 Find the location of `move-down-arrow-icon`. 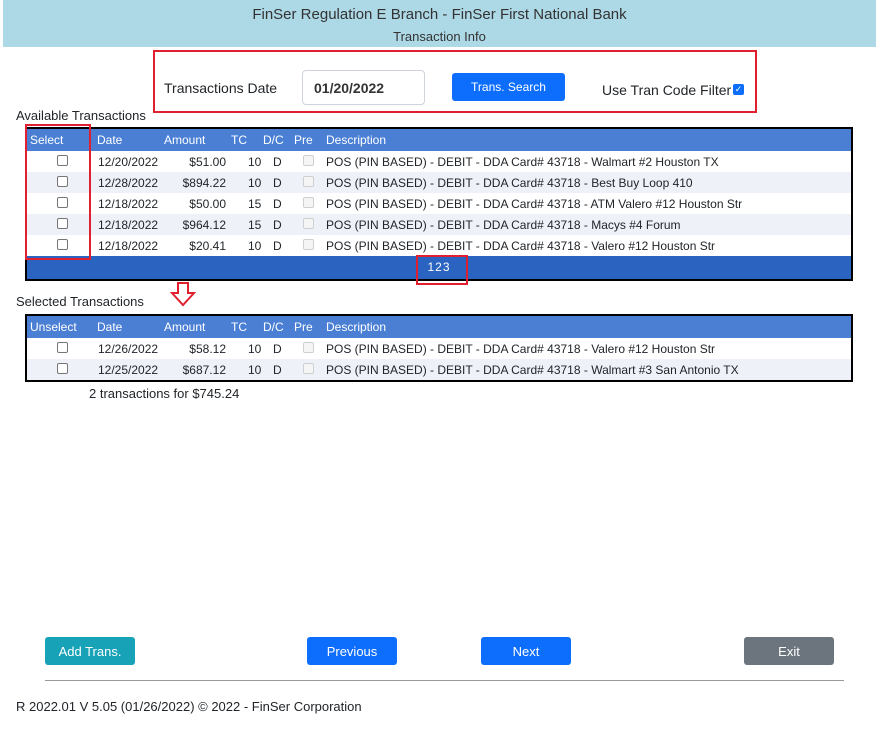

move-down-arrow-icon is located at coordinates (183, 294).